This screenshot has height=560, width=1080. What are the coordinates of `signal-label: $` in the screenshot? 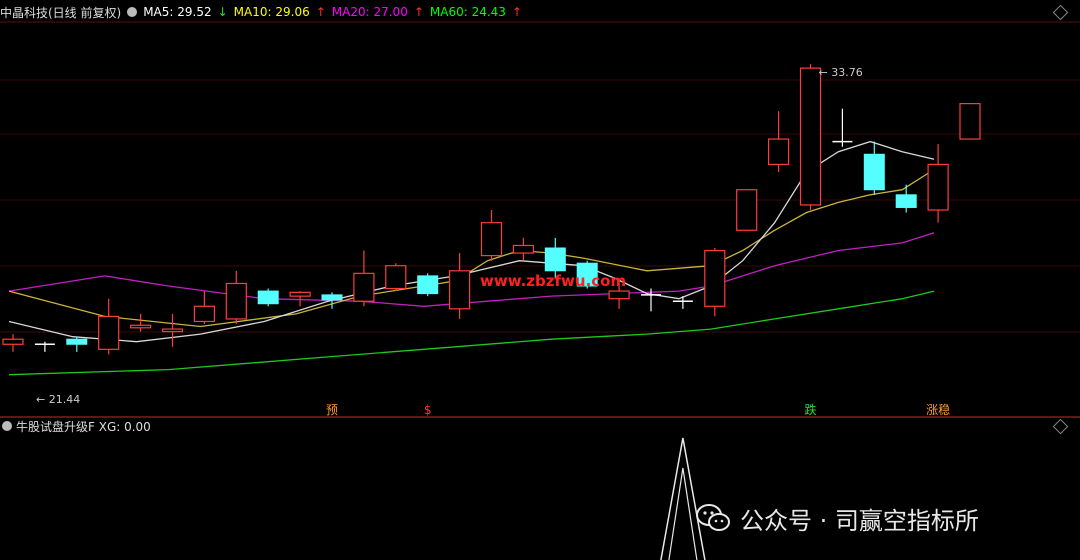 It's located at (428, 410).